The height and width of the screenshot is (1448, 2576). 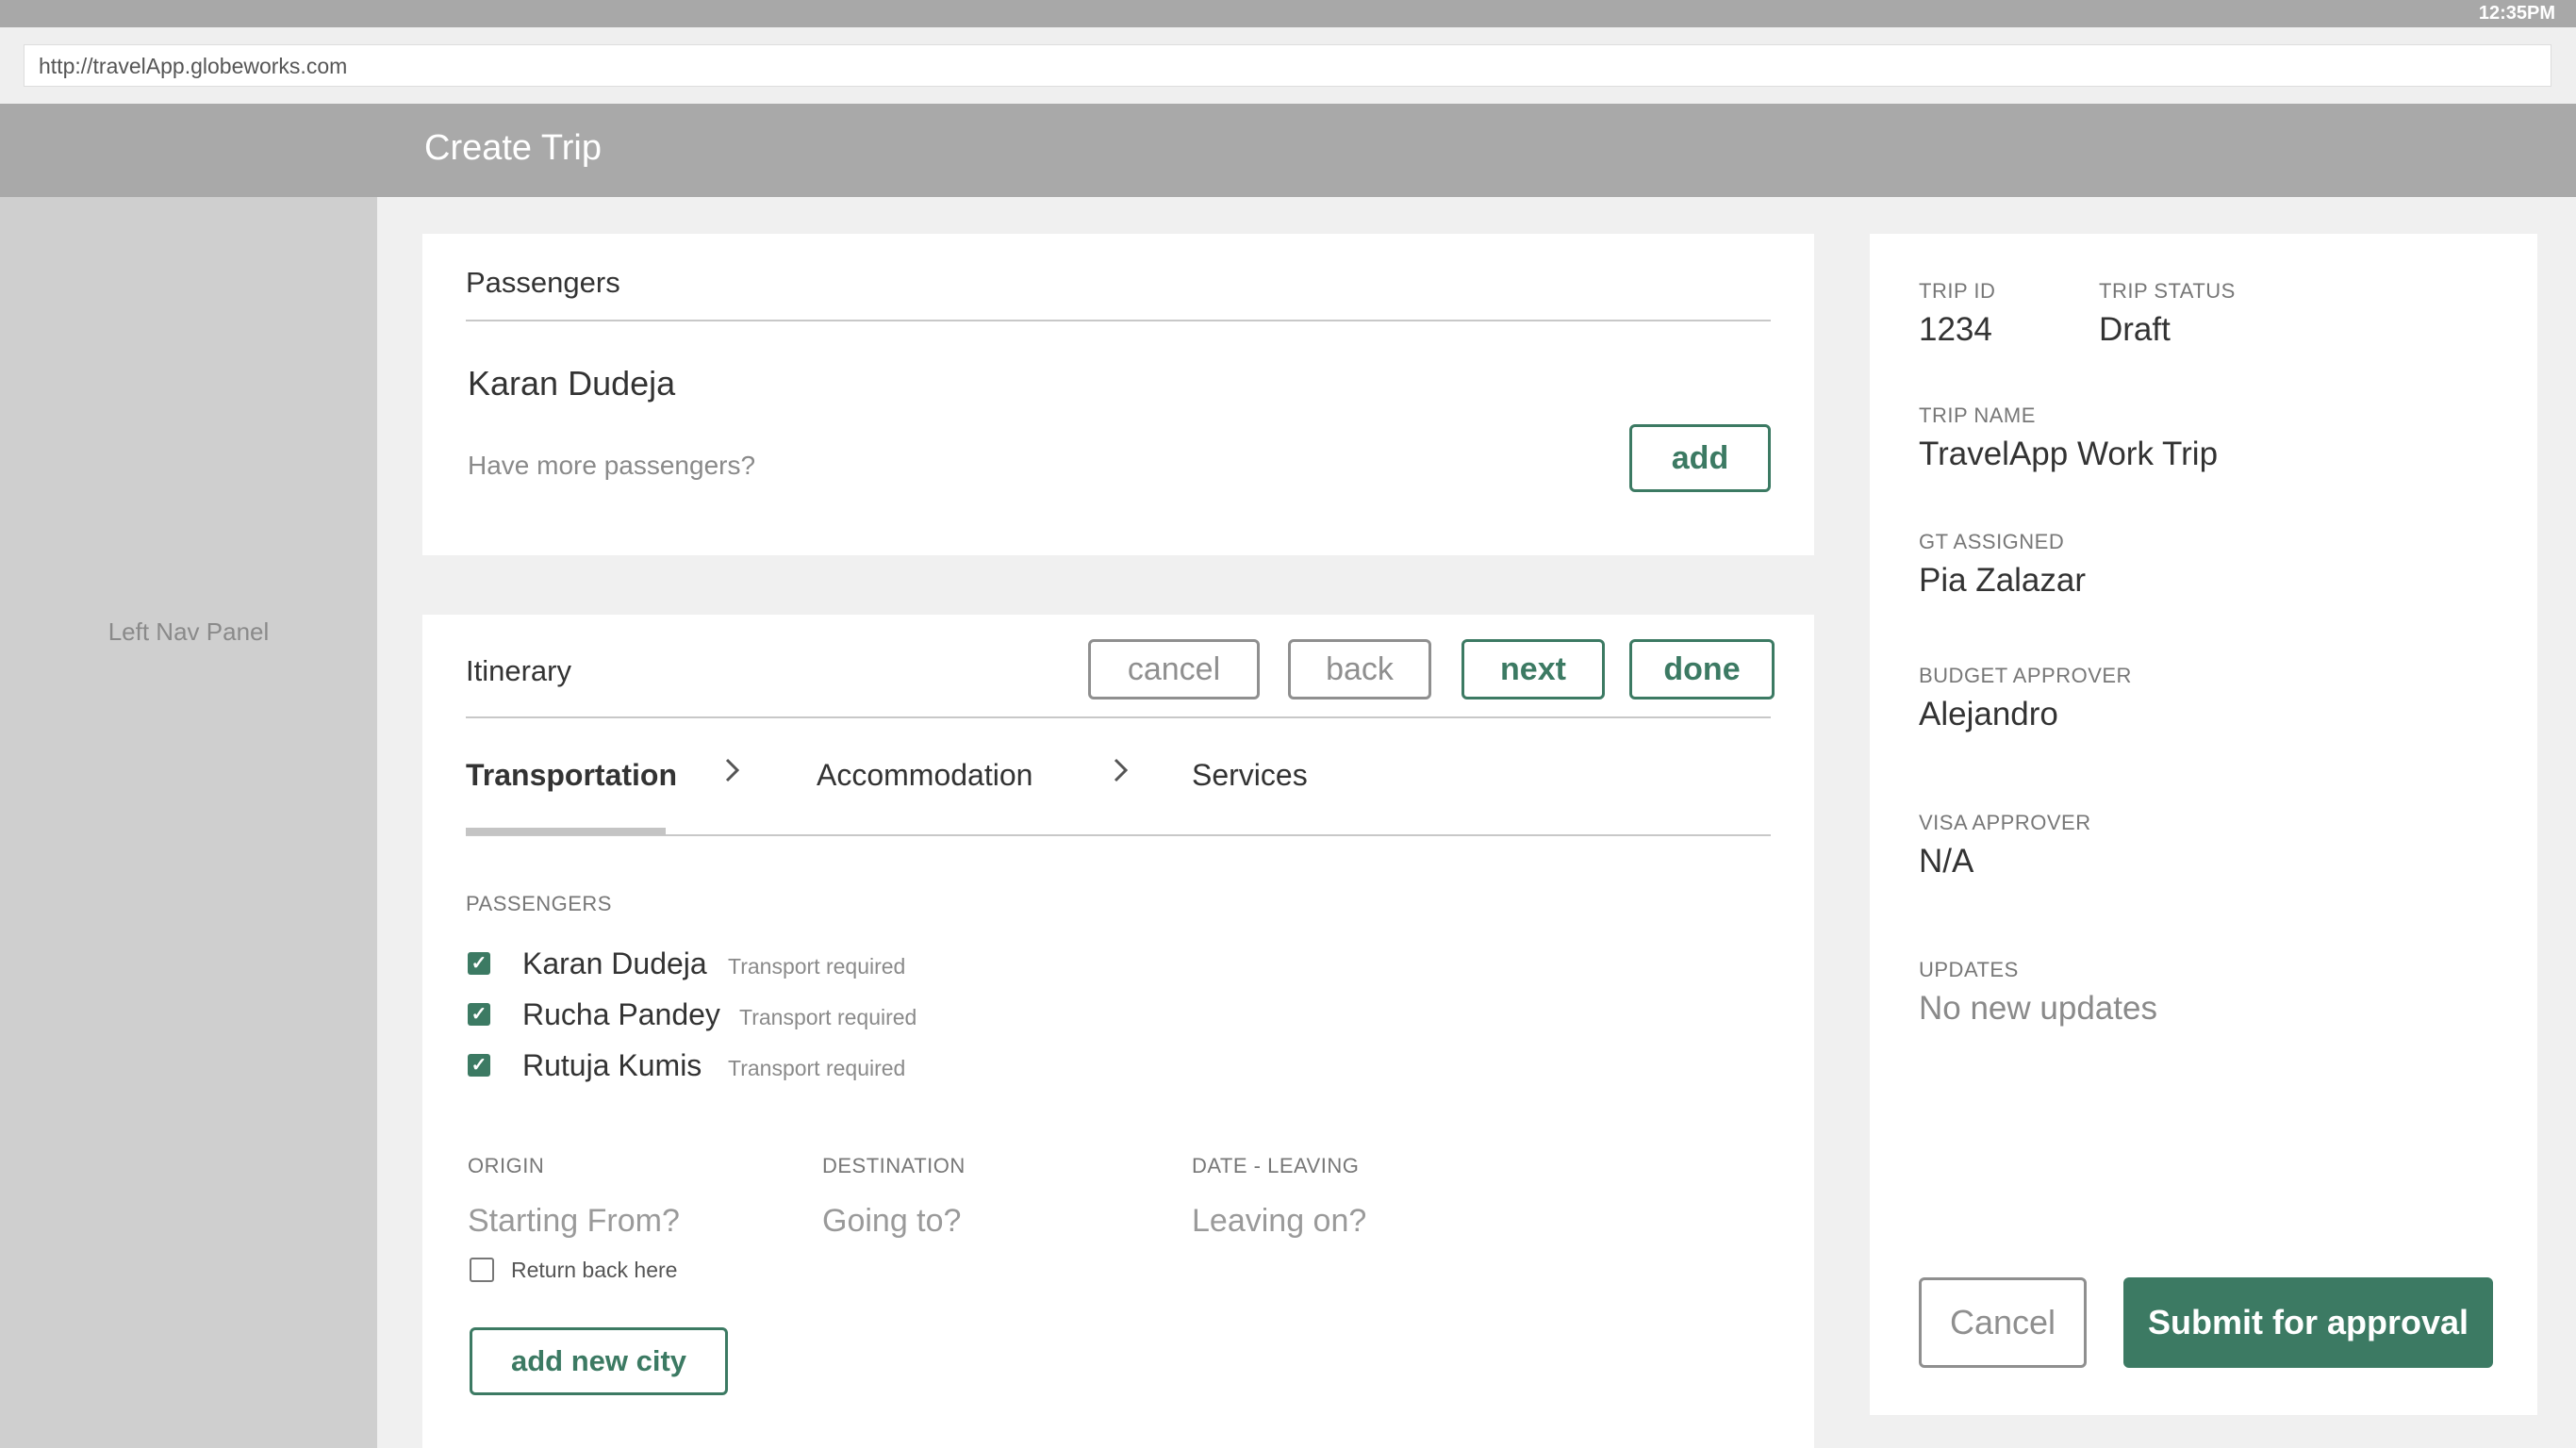 I want to click on active-step-indicator, so click(x=566, y=831).